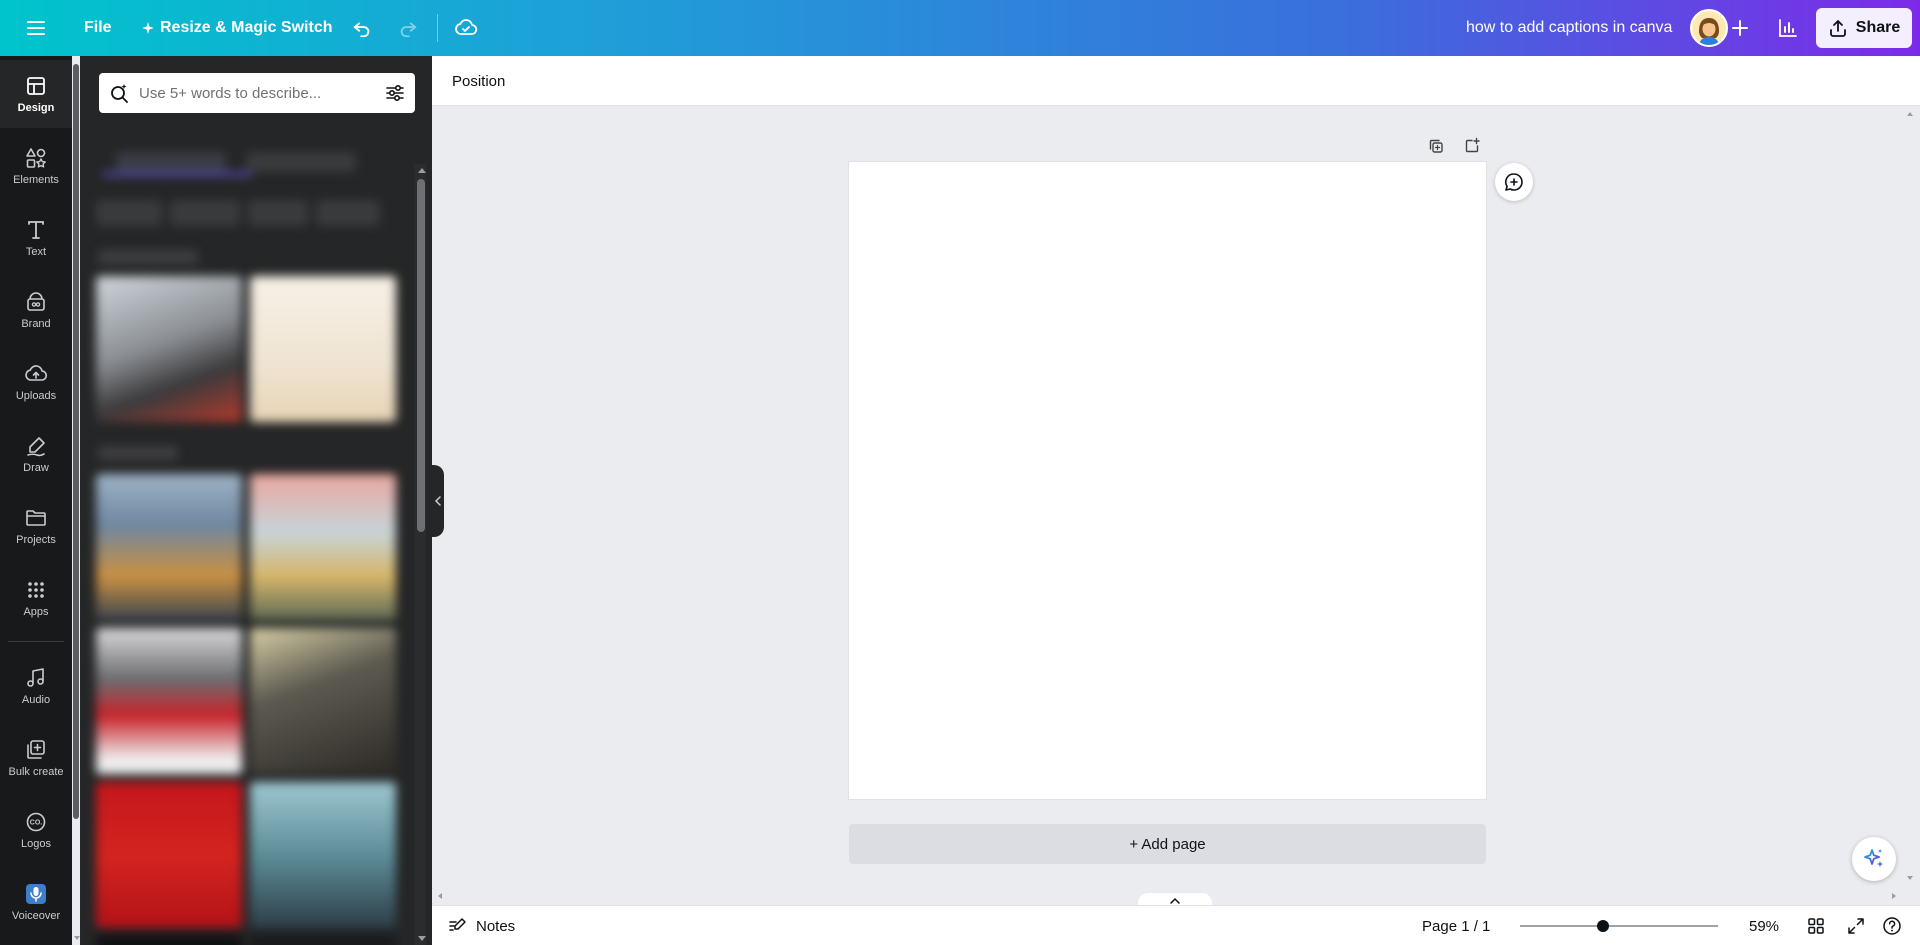  I want to click on redo-button, so click(408, 28).